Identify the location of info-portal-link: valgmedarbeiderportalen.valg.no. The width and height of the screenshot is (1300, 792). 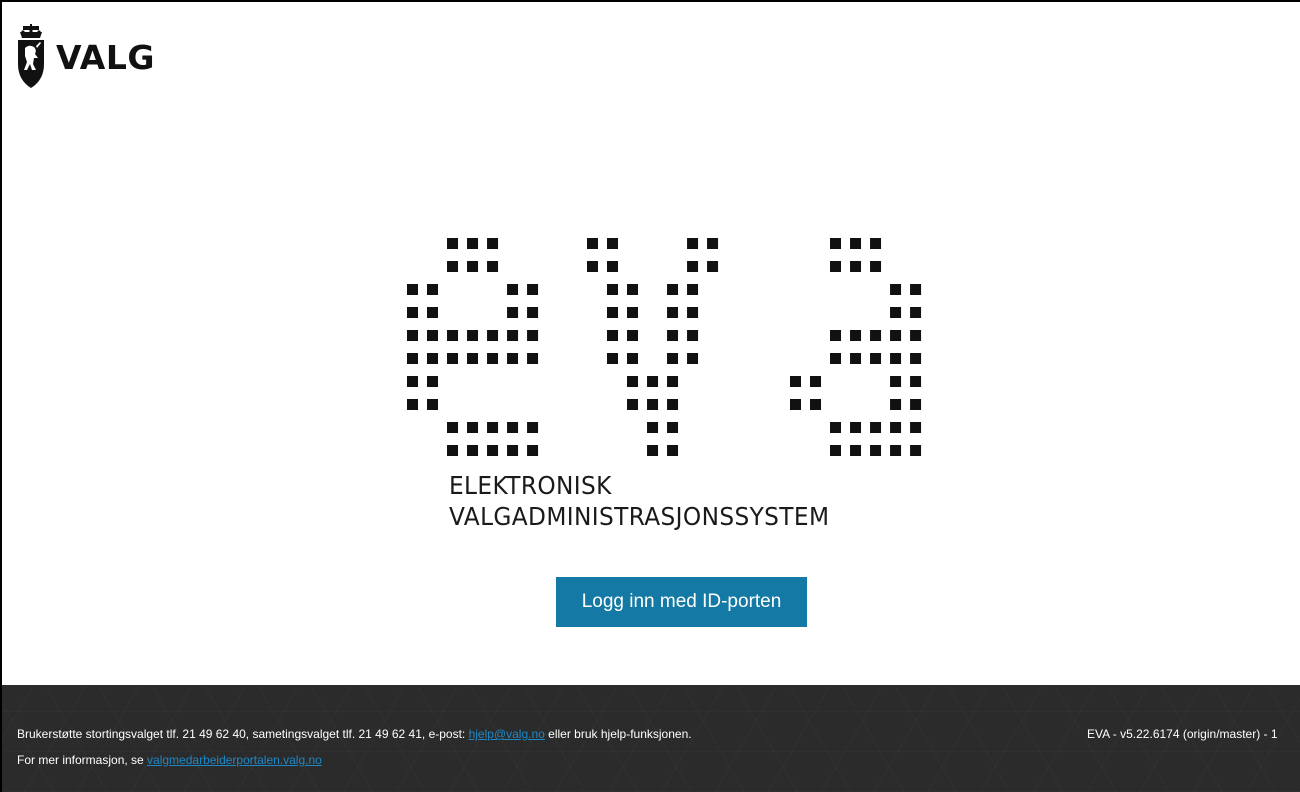
(234, 760).